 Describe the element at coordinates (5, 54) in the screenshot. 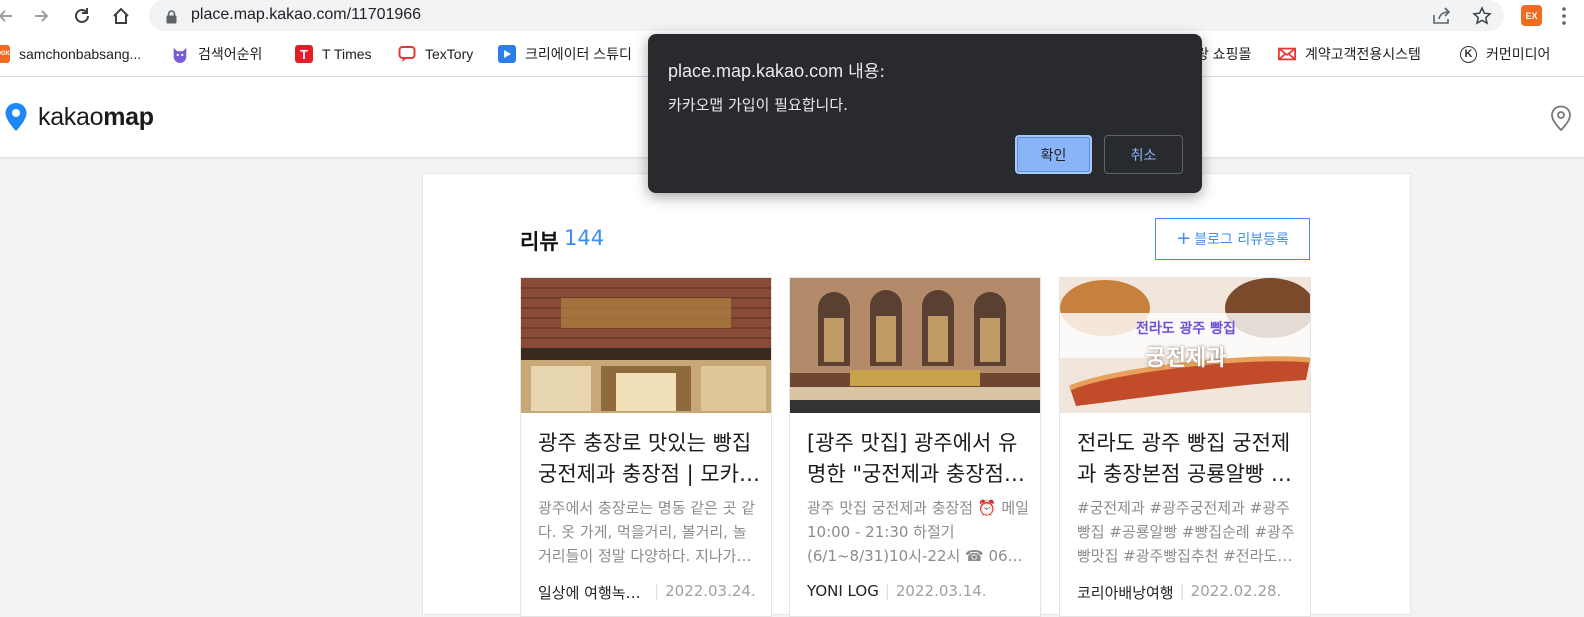

I see `orange-bookmark-icon: BOOK` at that location.